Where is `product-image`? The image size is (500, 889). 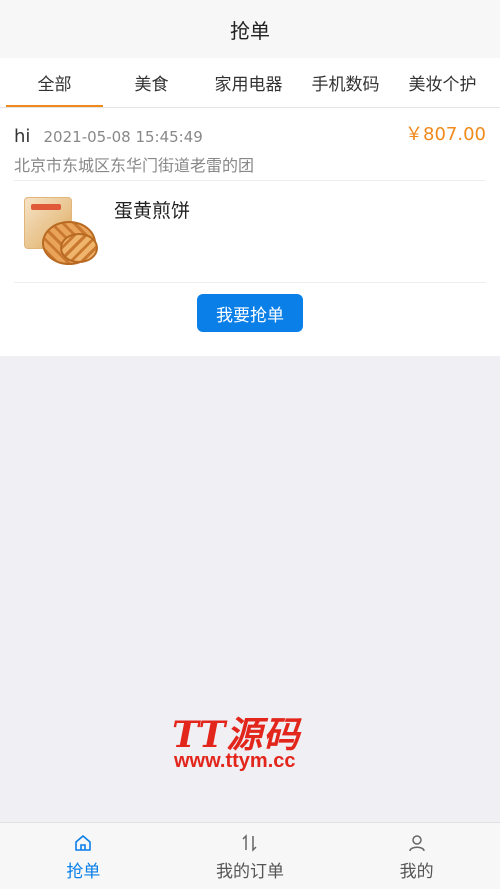
product-image is located at coordinates (60, 231).